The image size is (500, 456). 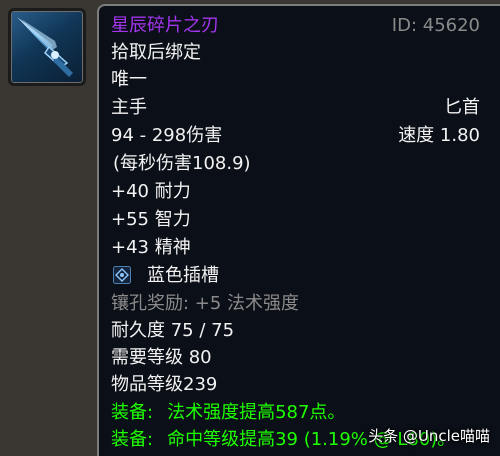 I want to click on weapon-speed: 速度 1.80, so click(x=439, y=135).